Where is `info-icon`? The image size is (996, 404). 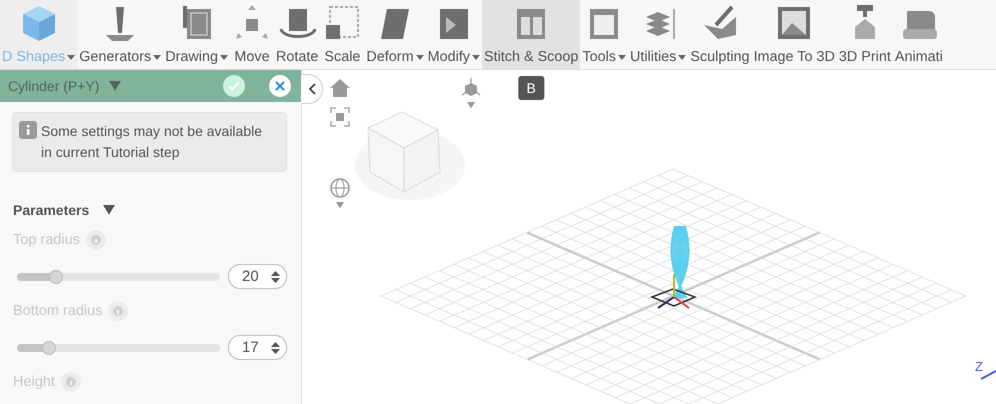
info-icon is located at coordinates (28, 130).